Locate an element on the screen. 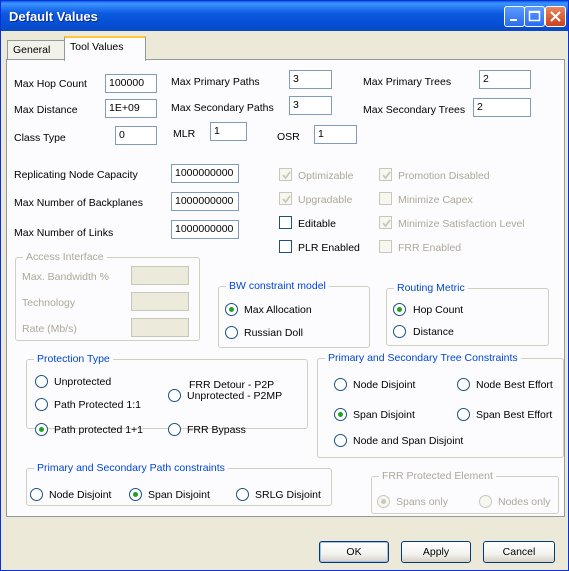 This screenshot has width=569, height=571. rate-input is located at coordinates (160, 327).